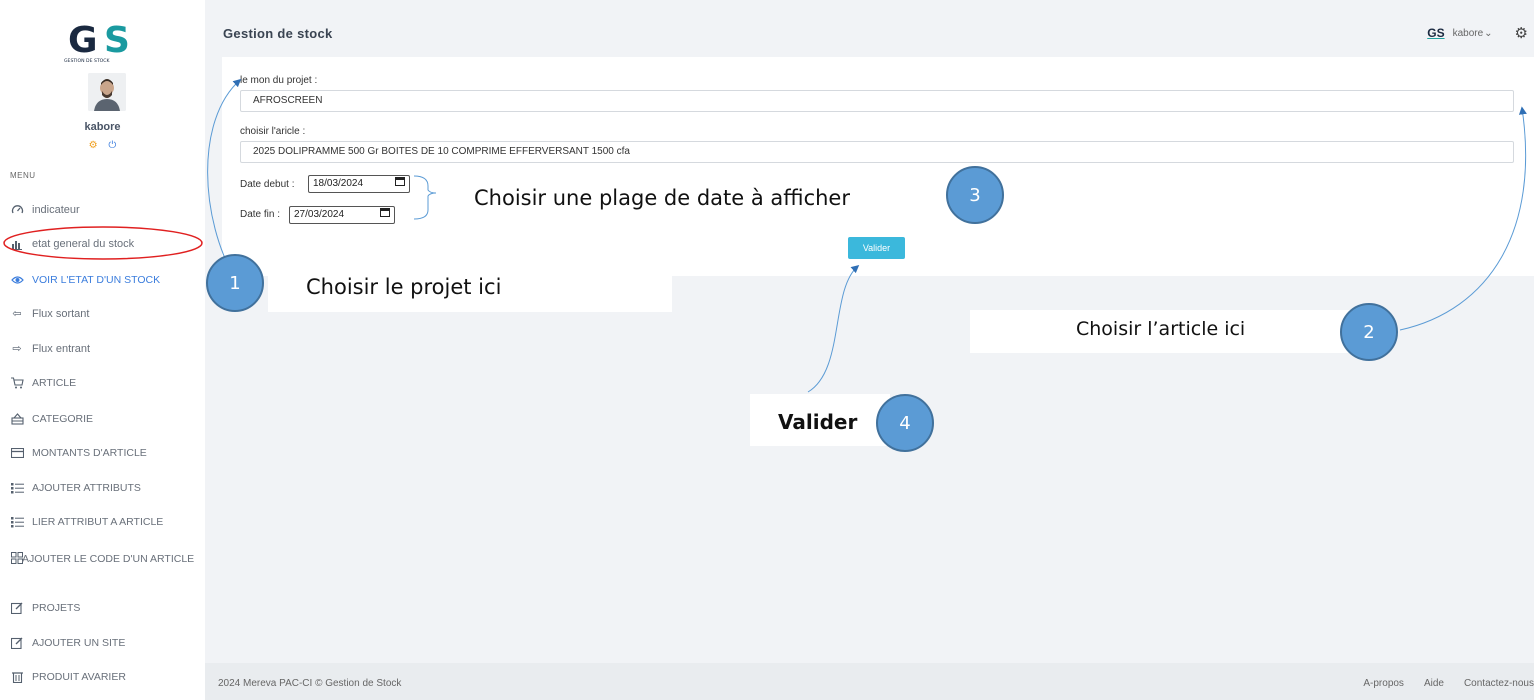 The height and width of the screenshot is (700, 1534). Describe the element at coordinates (869, 30) in the screenshot. I see `topbar: Gestion de stock GS kabore ⌄ ⚙` at that location.